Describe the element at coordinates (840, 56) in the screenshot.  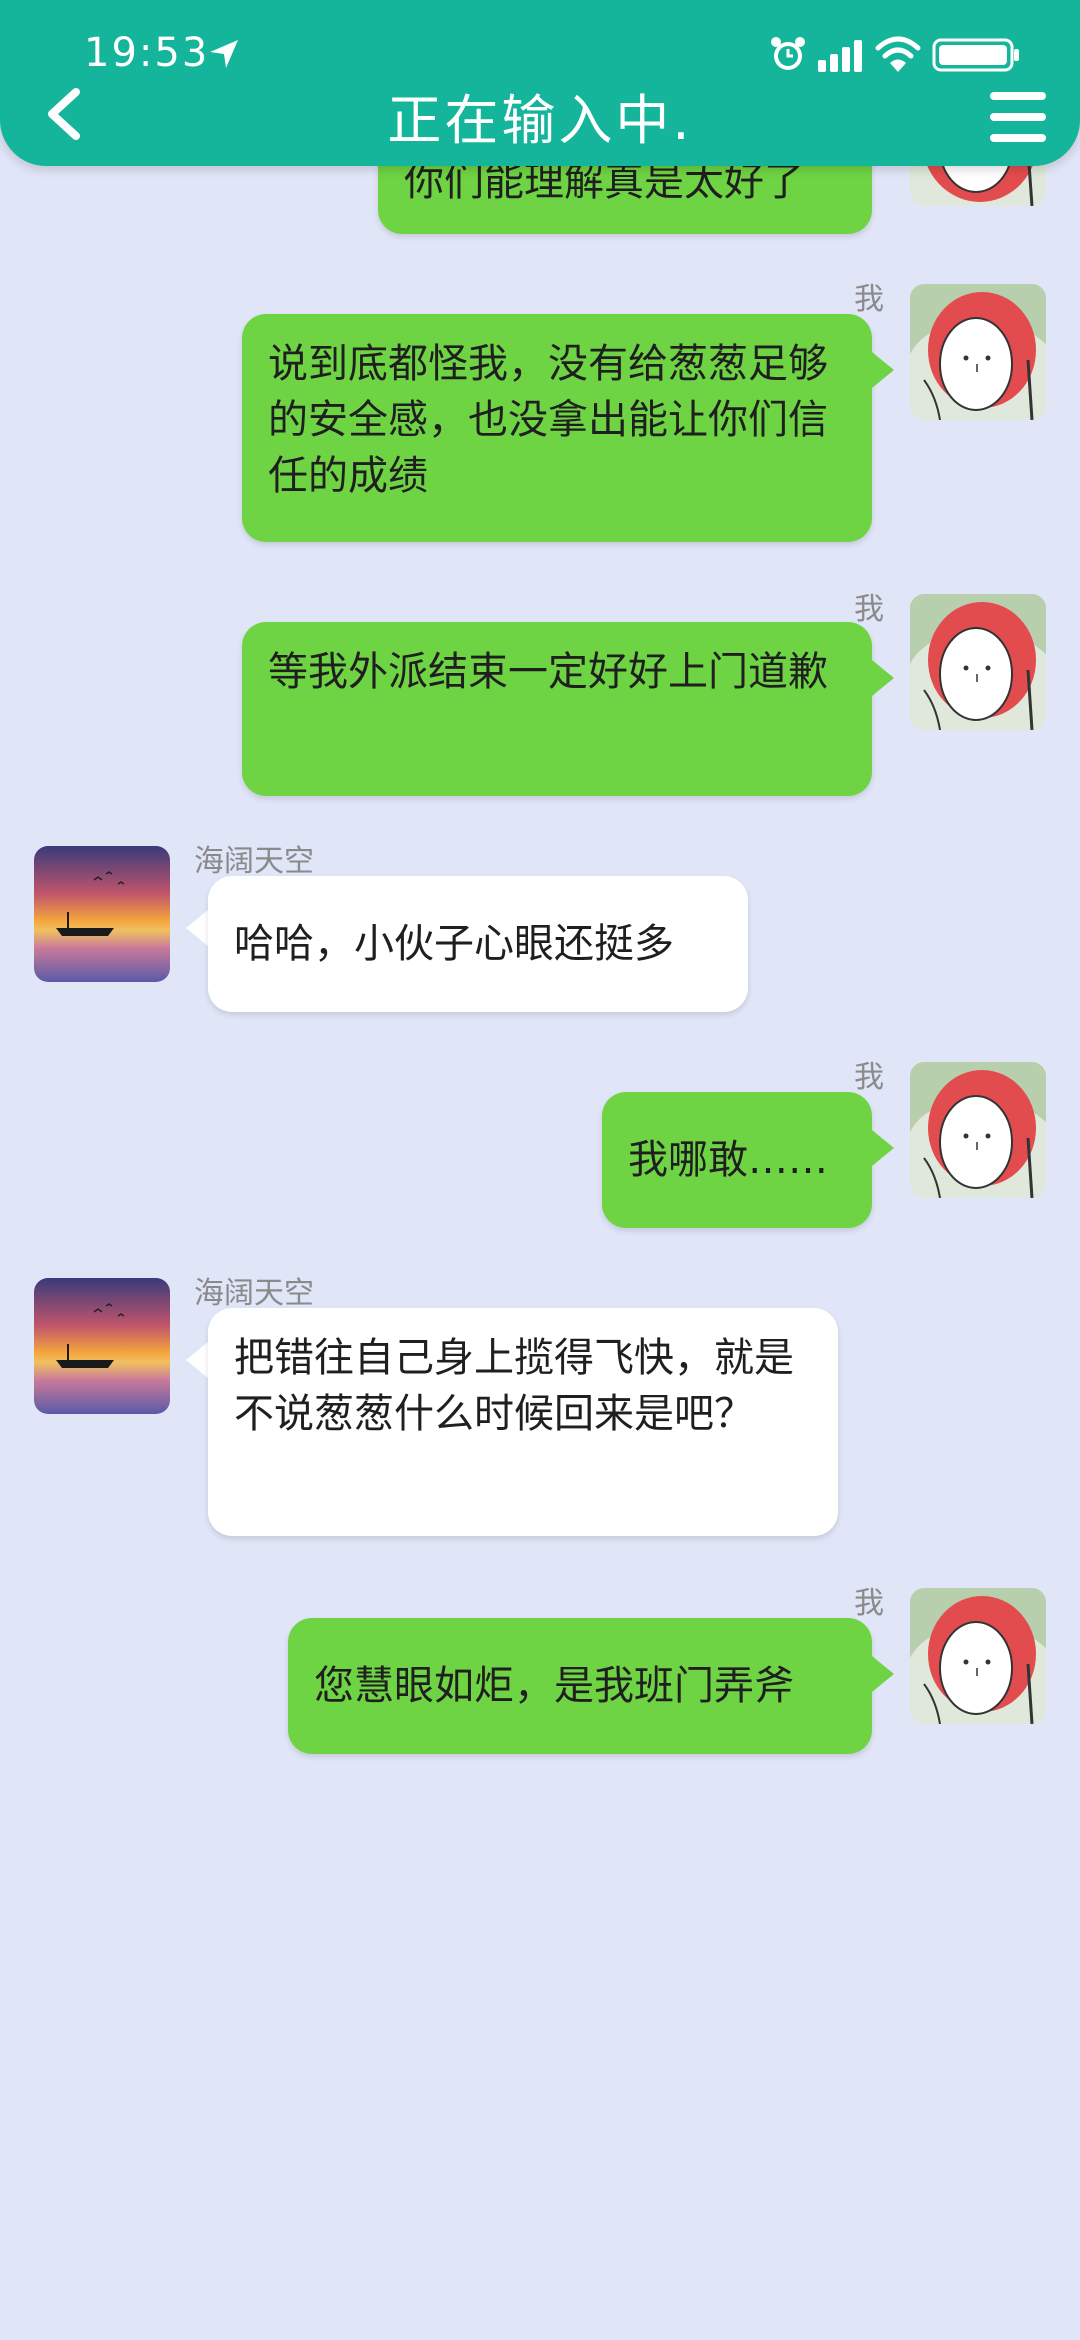
I see `cellular-signal-icon` at that location.